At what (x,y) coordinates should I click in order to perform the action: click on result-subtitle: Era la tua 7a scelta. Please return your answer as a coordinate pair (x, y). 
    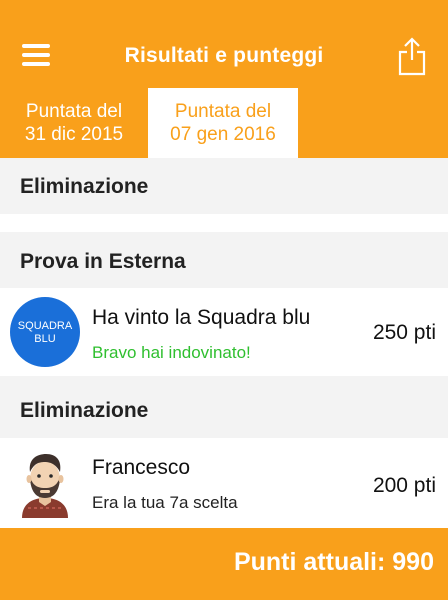
    Looking at the image, I should click on (165, 502).